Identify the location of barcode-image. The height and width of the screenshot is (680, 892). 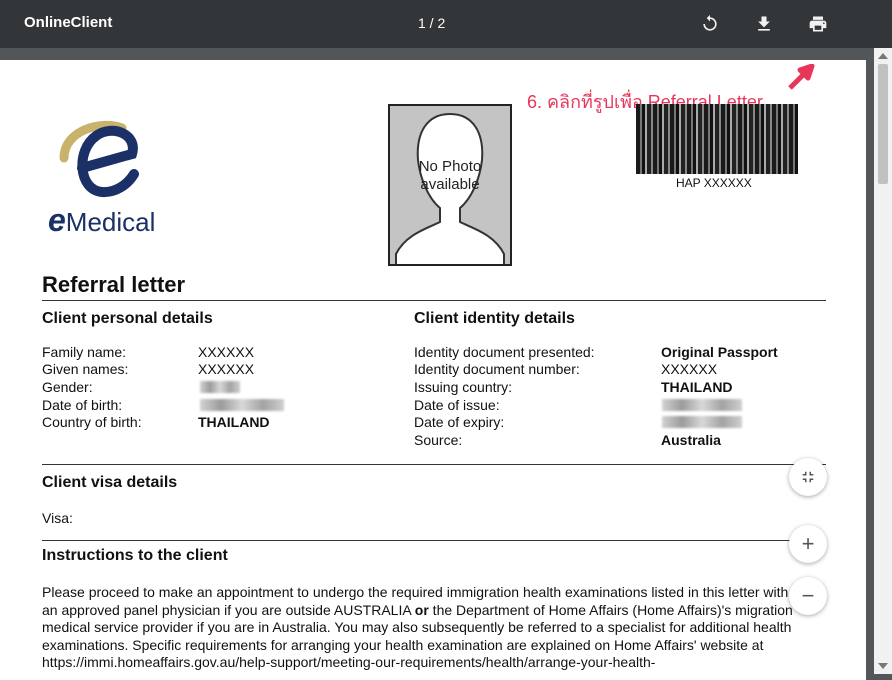
(717, 139).